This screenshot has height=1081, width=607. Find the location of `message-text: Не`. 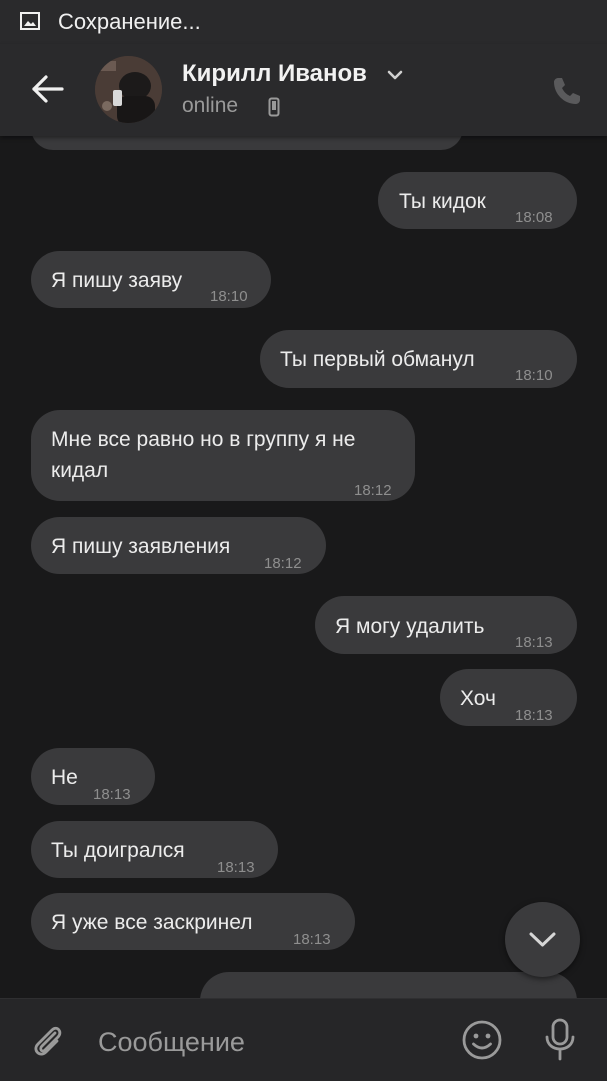

message-text: Не is located at coordinates (64, 777).